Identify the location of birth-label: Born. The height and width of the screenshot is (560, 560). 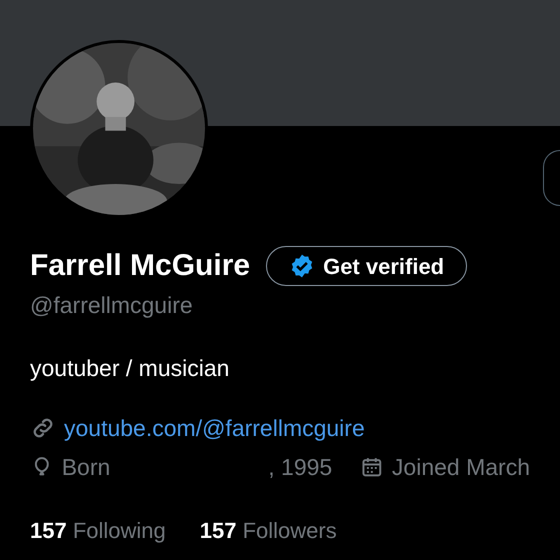
(86, 467).